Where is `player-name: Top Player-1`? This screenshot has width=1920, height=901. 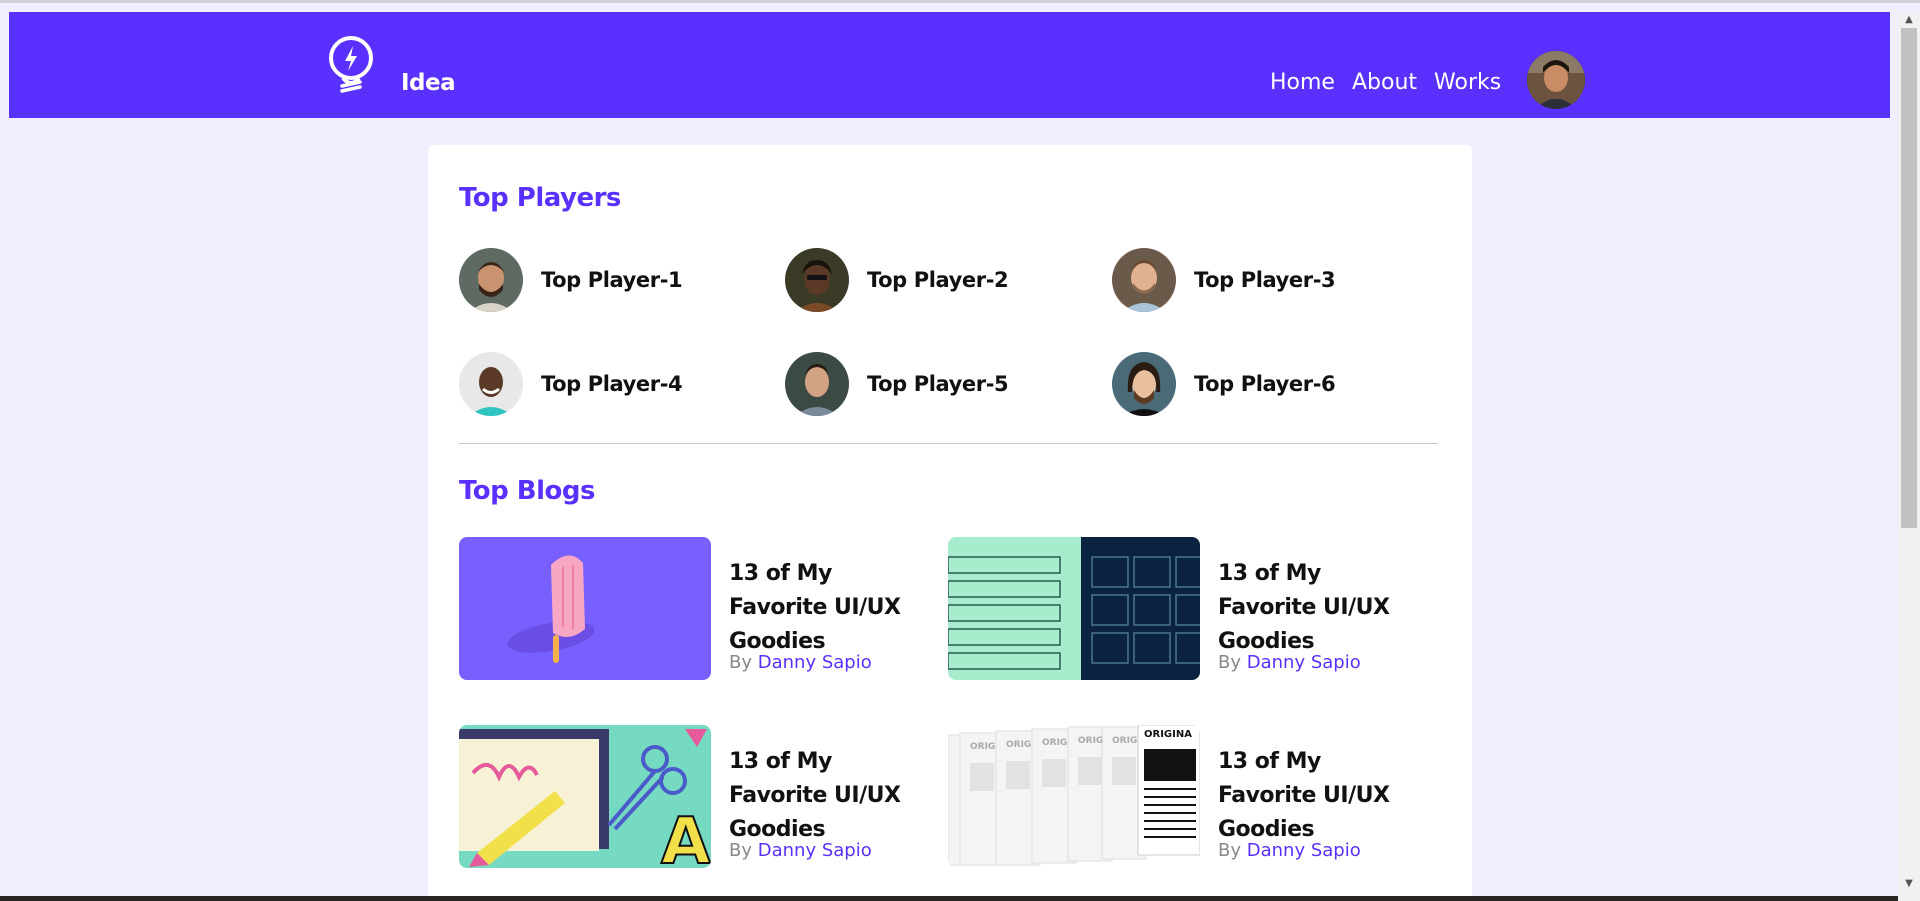
player-name: Top Player-1 is located at coordinates (612, 280).